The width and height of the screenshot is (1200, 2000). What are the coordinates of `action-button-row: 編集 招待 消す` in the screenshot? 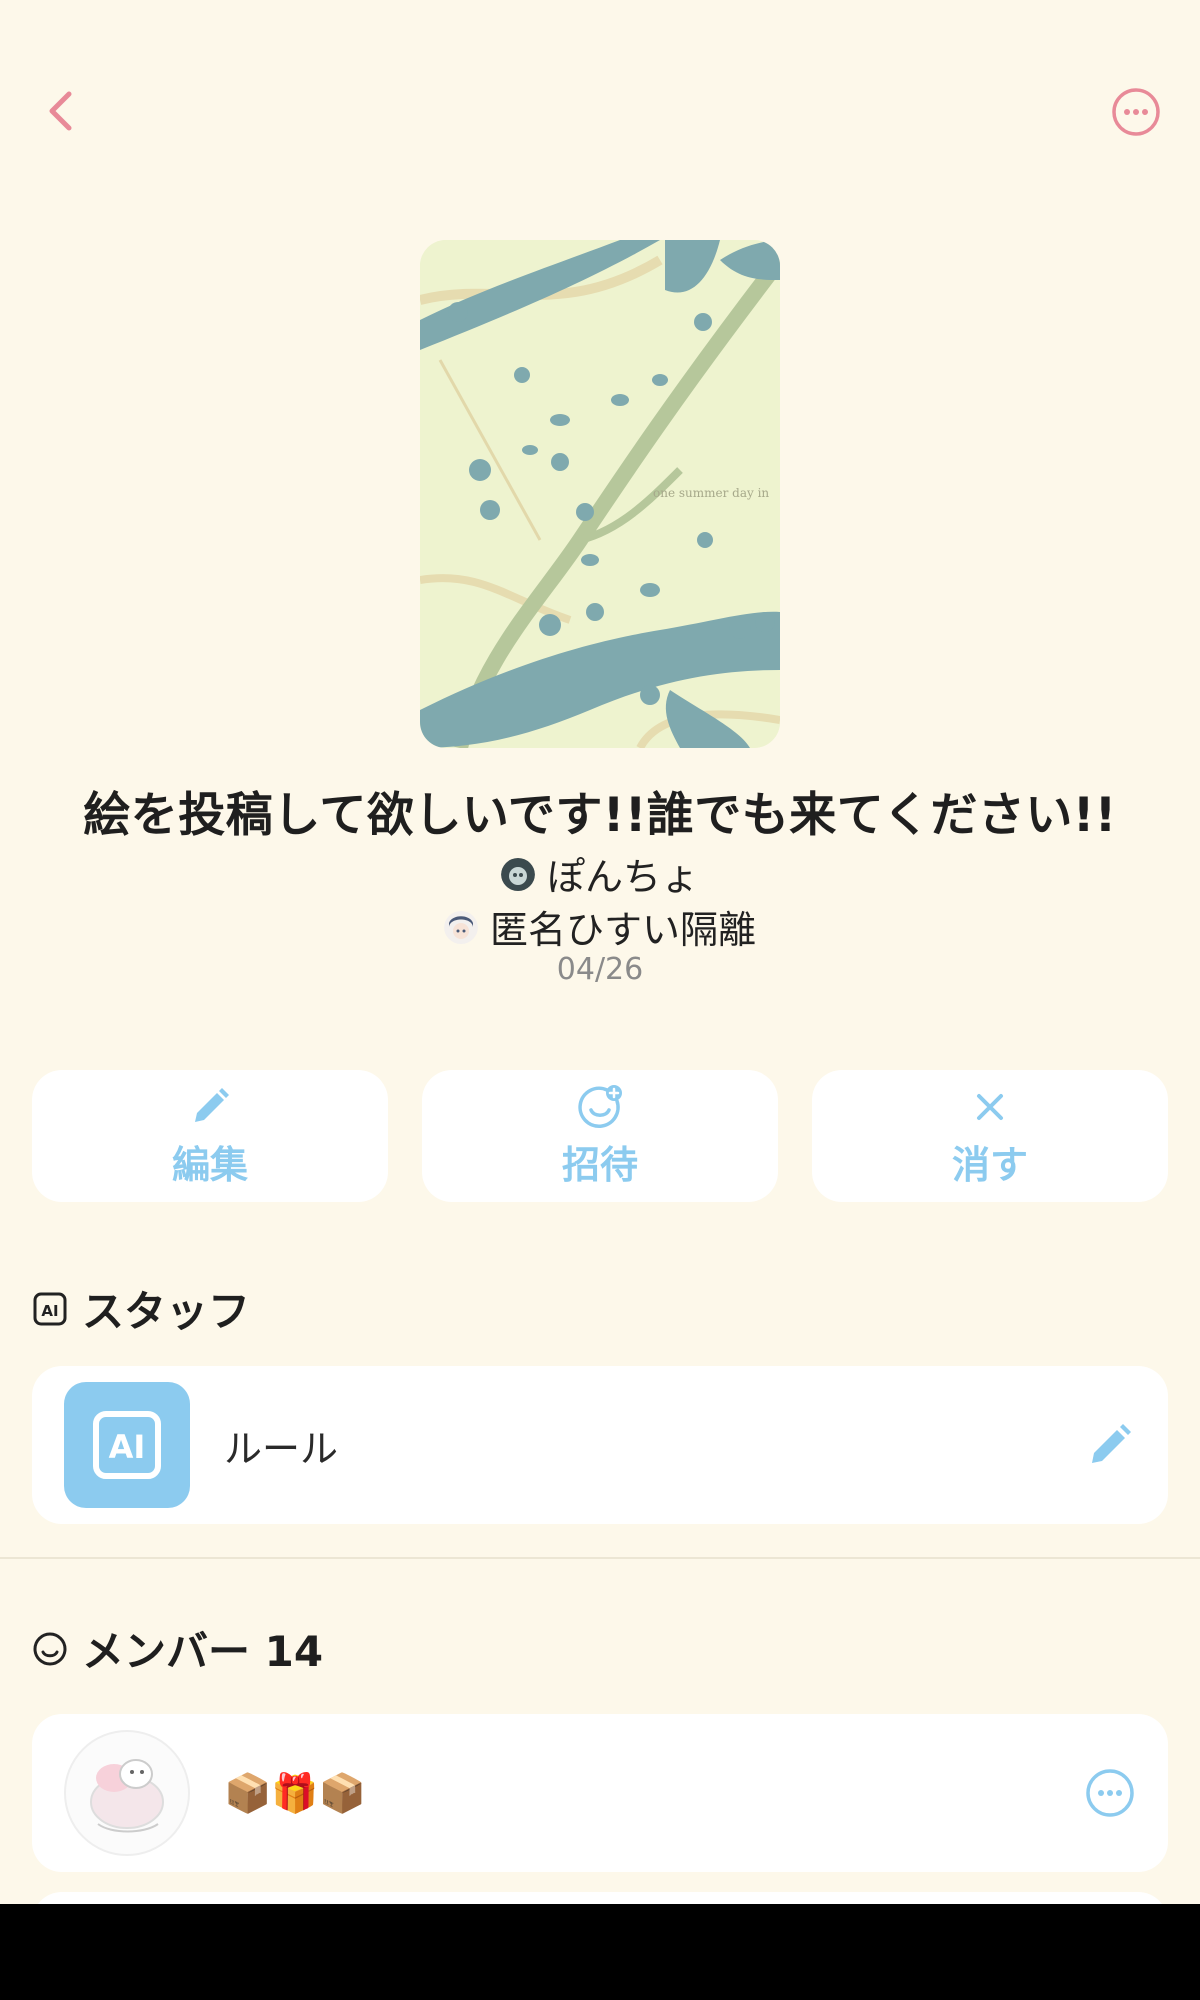 It's located at (600, 1136).